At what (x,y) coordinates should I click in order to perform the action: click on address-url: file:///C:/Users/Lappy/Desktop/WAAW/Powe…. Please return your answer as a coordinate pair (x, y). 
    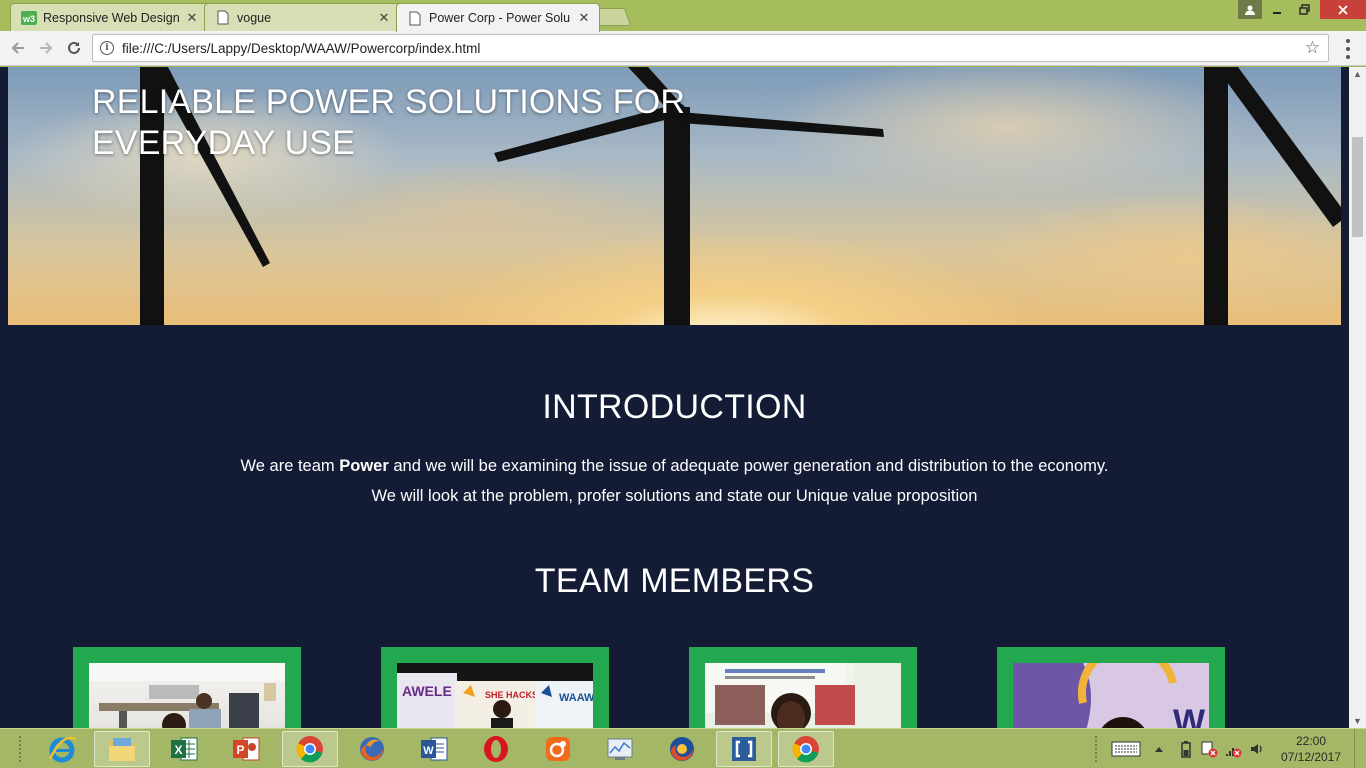
    Looking at the image, I should click on (301, 48).